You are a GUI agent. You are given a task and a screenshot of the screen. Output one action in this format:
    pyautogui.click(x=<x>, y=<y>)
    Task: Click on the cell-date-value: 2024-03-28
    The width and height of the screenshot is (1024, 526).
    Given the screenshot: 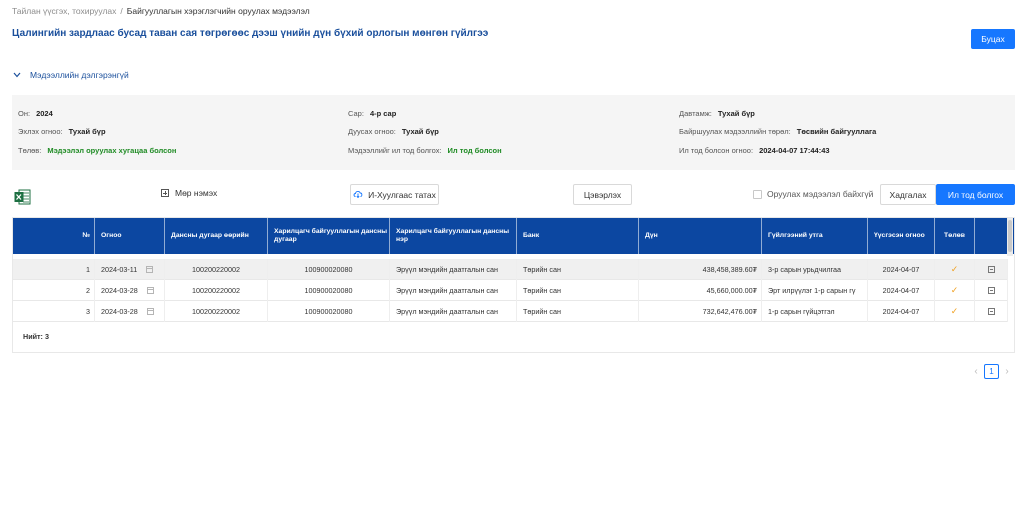 What is the action you would take?
    pyautogui.click(x=119, y=290)
    